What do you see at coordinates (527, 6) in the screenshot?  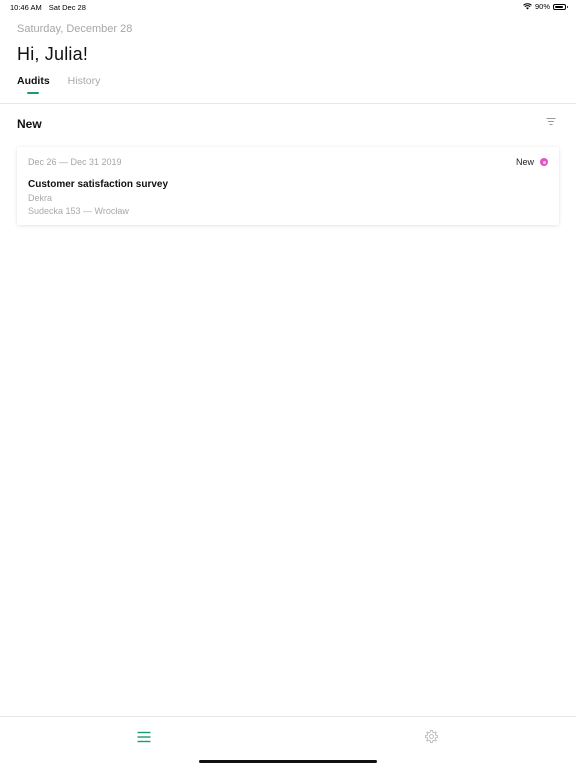 I see `wifi-icon` at bounding box center [527, 6].